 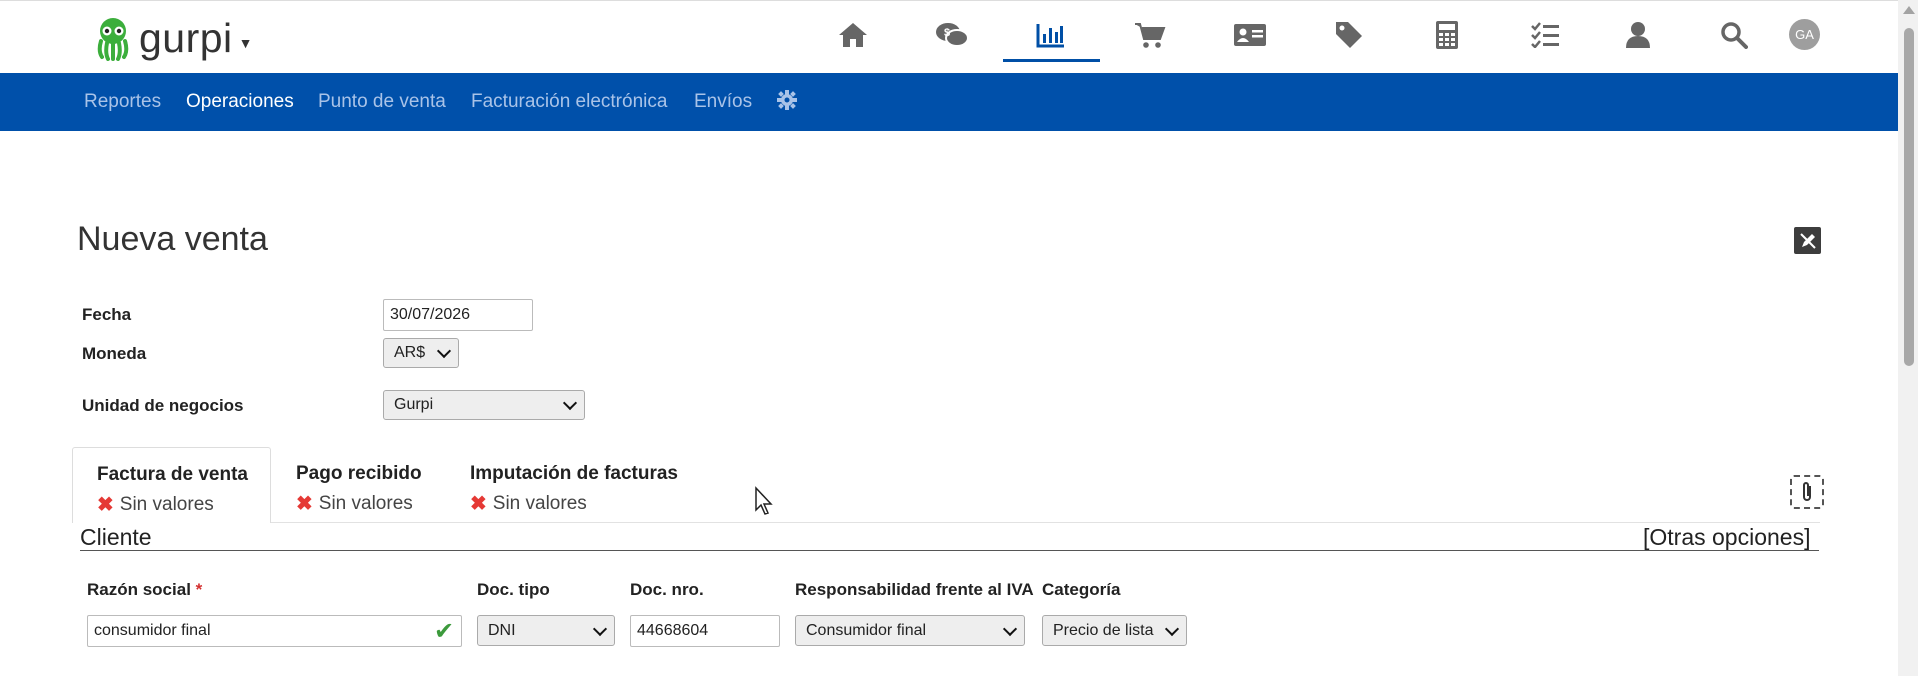 I want to click on doc-tipo-select: DNI, so click(x=546, y=630).